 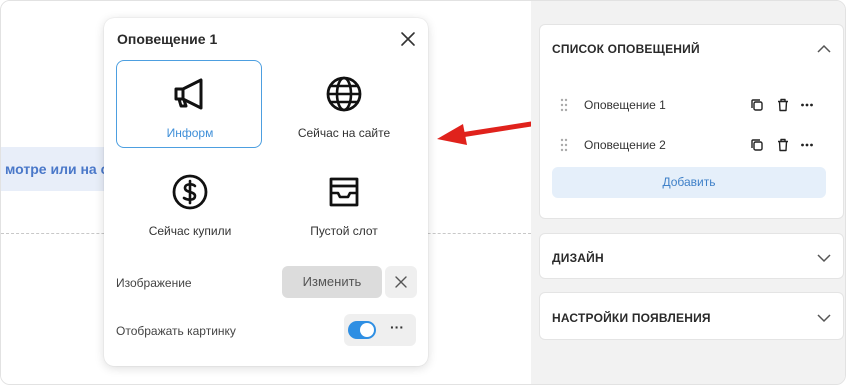 I want to click on dollar-icon, so click(x=190, y=192).